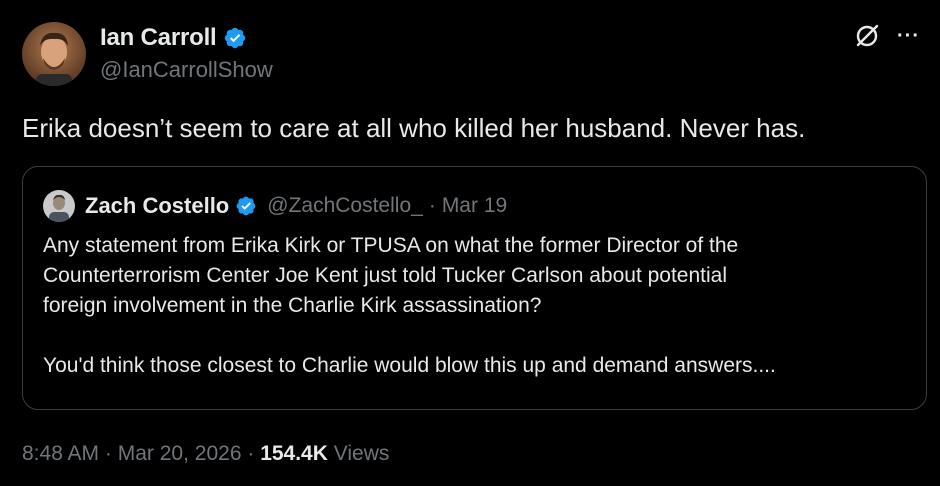  Describe the element at coordinates (886, 36) in the screenshot. I see `tweet-top-actions: ···` at that location.